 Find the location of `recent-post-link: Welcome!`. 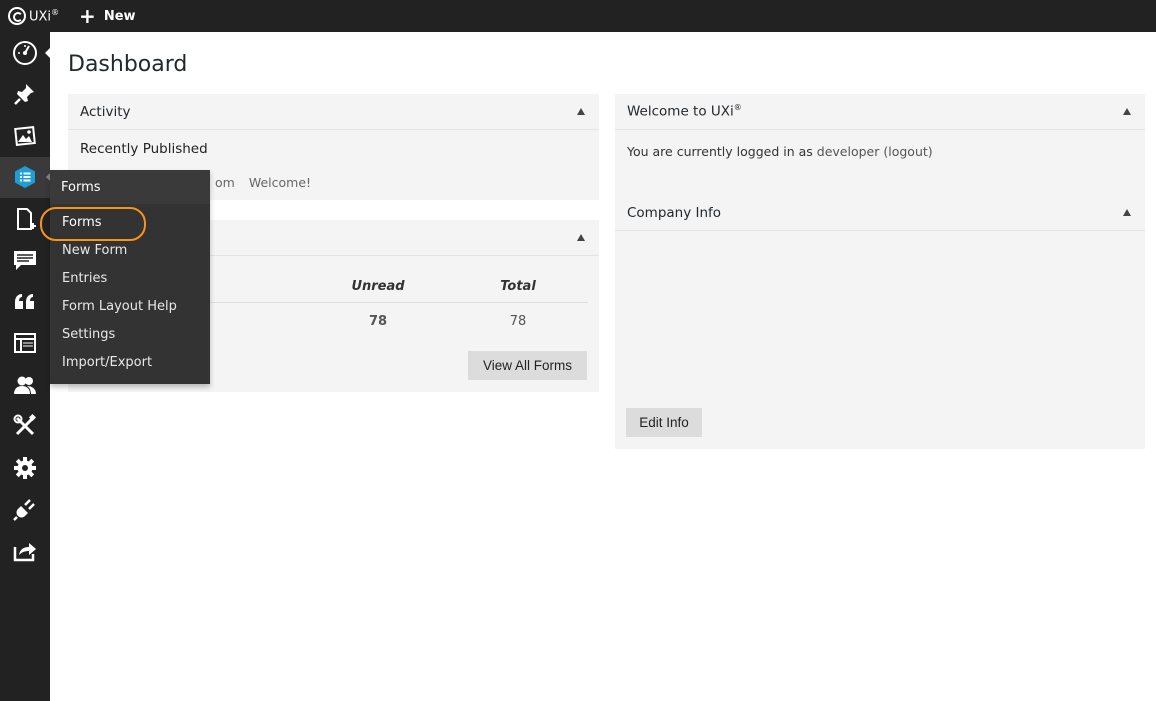

recent-post-link: Welcome! is located at coordinates (280, 182).